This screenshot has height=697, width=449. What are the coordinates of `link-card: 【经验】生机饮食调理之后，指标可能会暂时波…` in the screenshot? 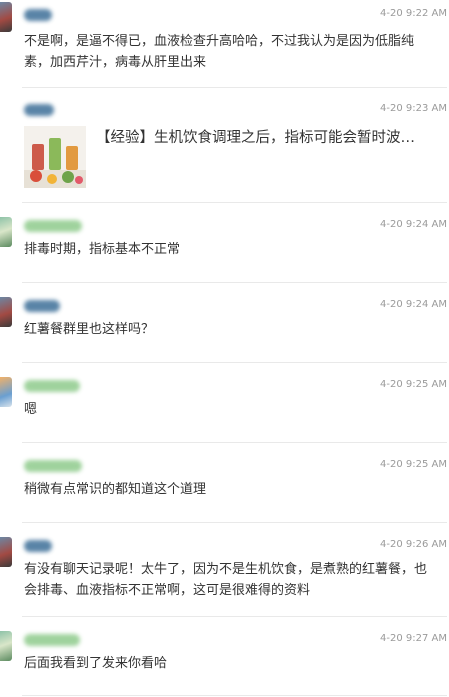 It's located at (235, 157).